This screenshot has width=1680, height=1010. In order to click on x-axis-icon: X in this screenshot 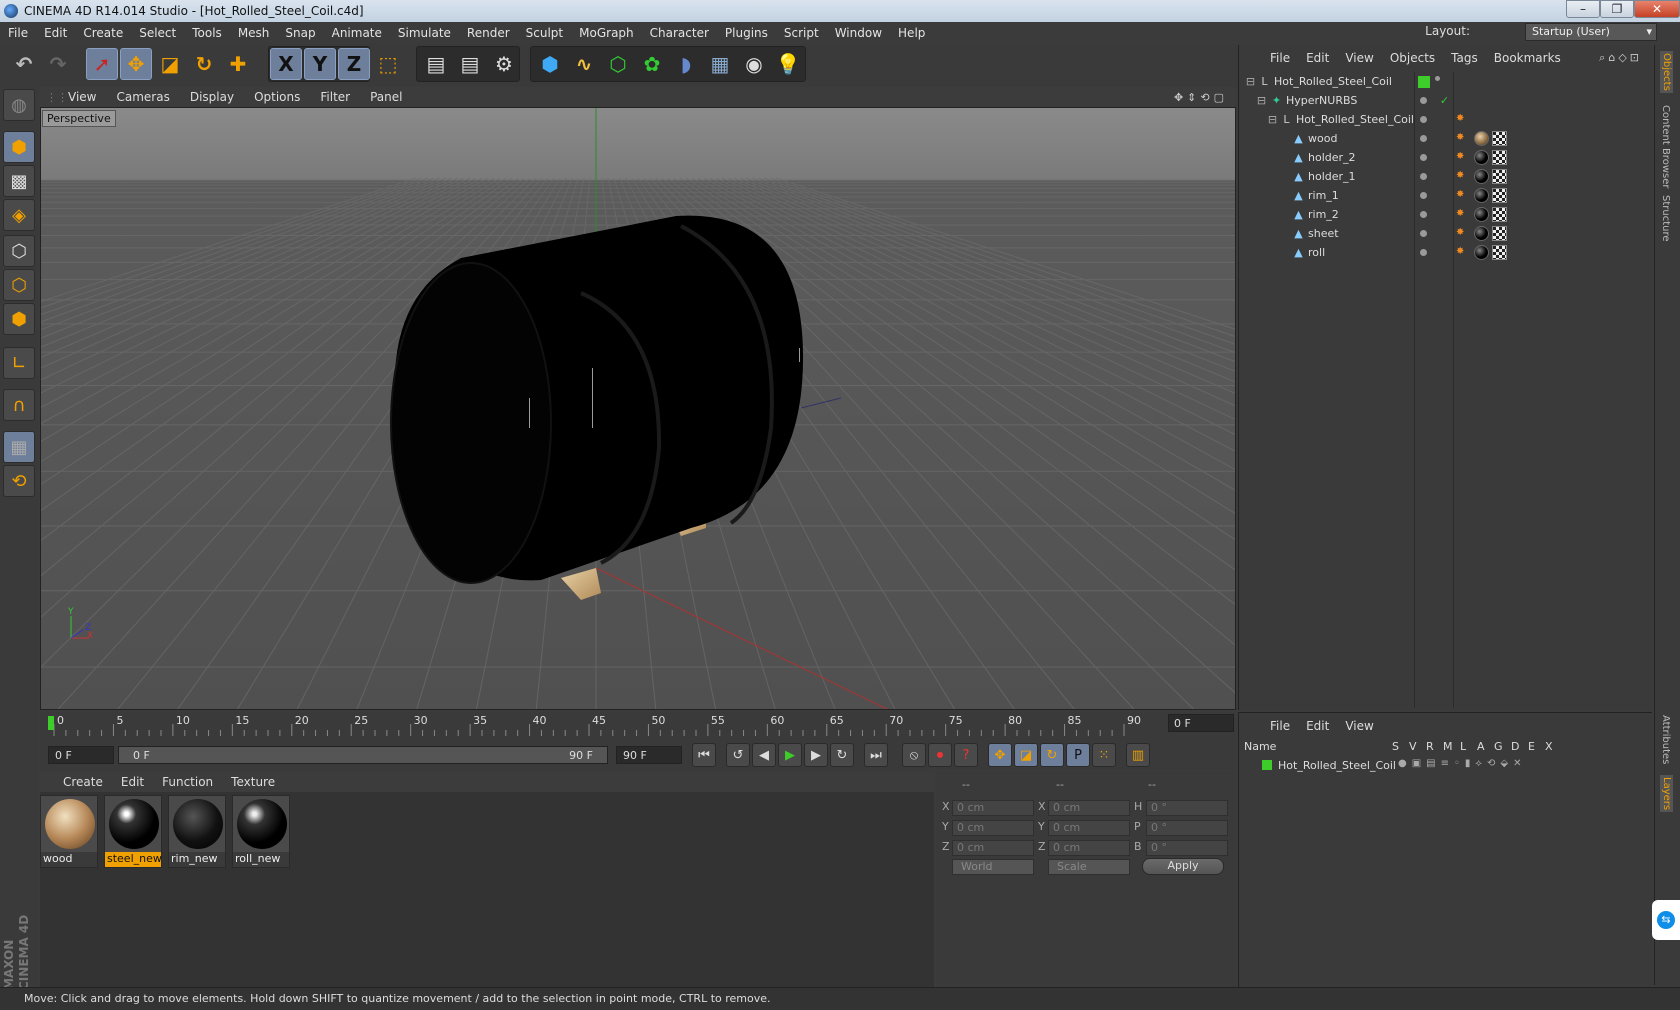, I will do `click(286, 64)`.